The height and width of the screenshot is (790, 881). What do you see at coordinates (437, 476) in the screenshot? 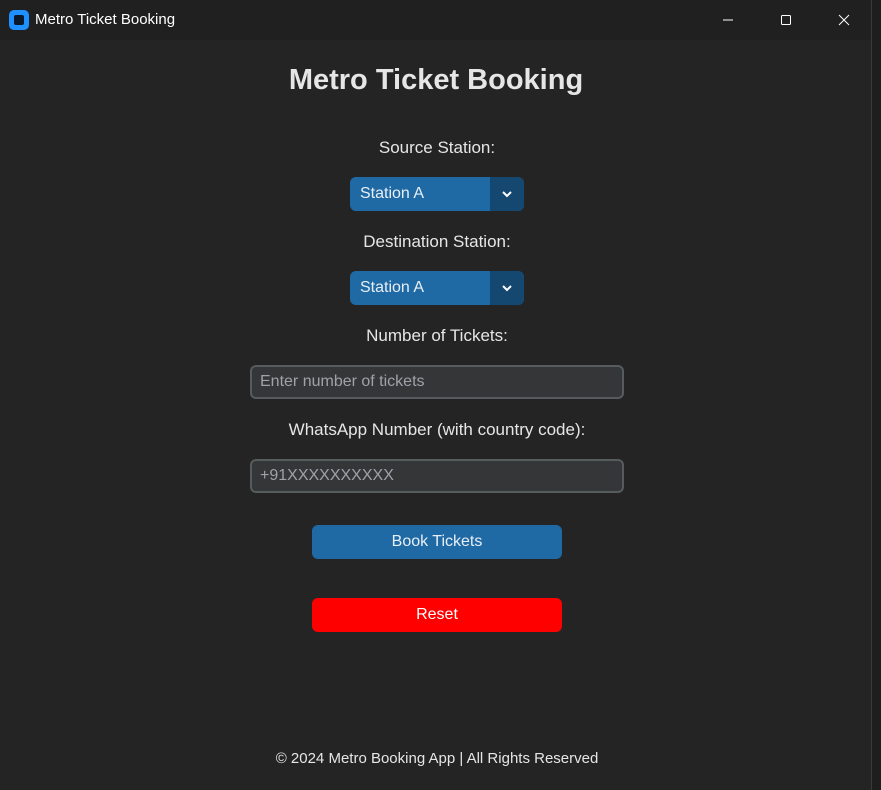
I see `whatsapp-input` at bounding box center [437, 476].